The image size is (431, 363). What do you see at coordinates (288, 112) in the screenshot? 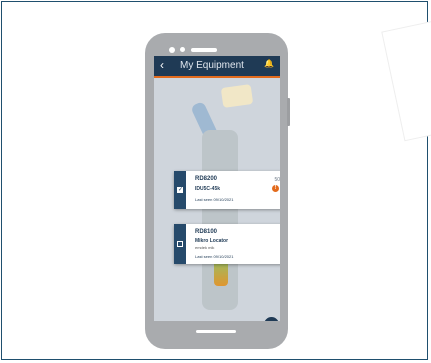
I see `side-button` at bounding box center [288, 112].